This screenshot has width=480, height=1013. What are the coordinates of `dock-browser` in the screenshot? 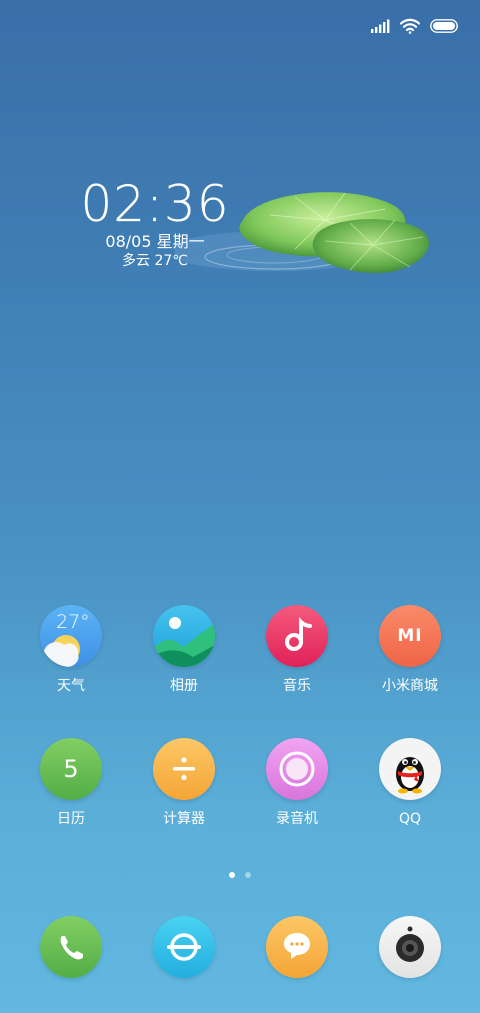 It's located at (184, 947).